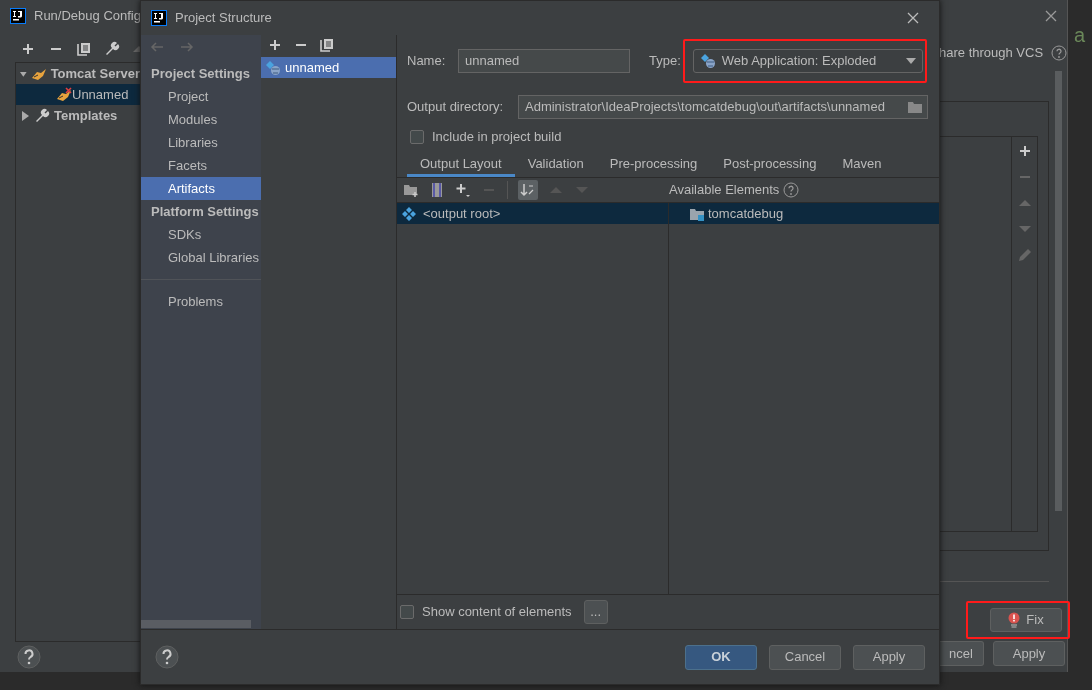 The image size is (1092, 690). What do you see at coordinates (528, 190) in the screenshot?
I see `sort-icon` at bounding box center [528, 190].